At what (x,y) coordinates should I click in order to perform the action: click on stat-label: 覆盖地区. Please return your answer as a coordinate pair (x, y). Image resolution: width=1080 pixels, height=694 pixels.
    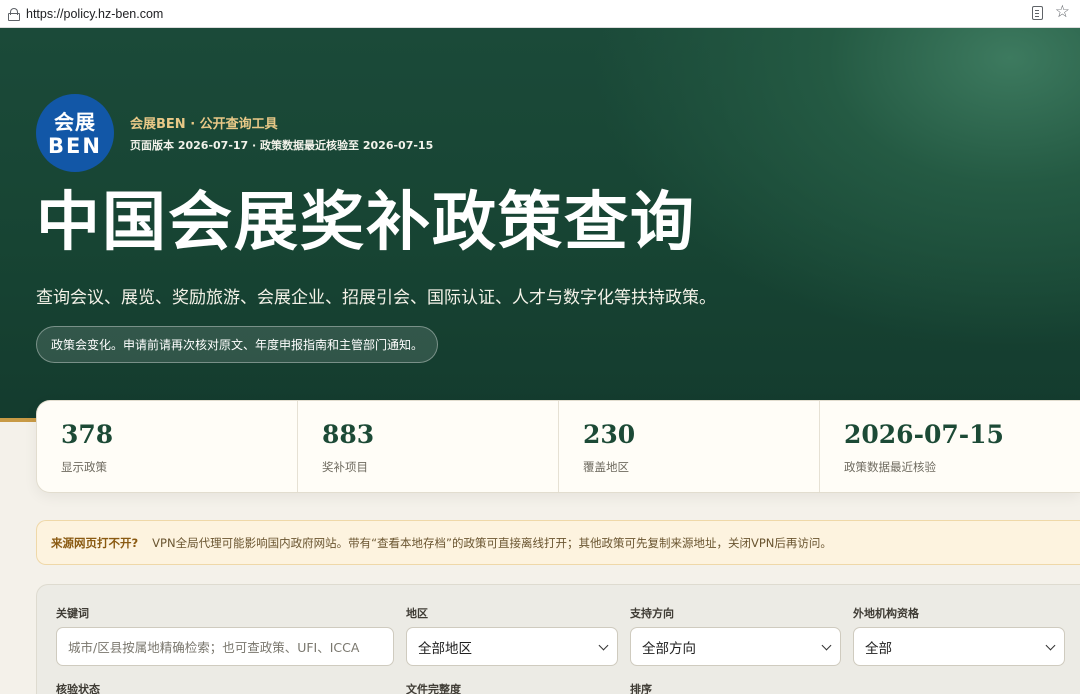
    Looking at the image, I should click on (606, 466).